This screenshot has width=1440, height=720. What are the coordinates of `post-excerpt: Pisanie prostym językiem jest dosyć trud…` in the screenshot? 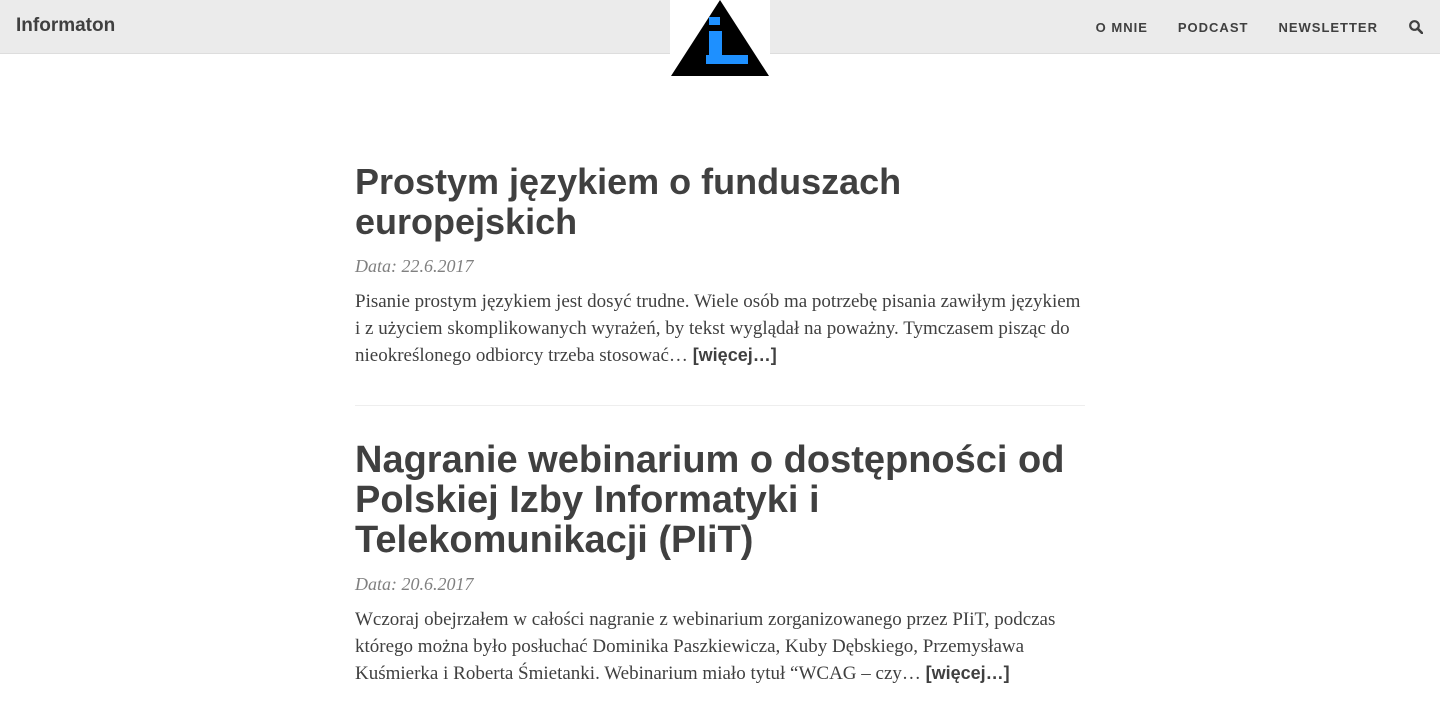 It's located at (720, 328).